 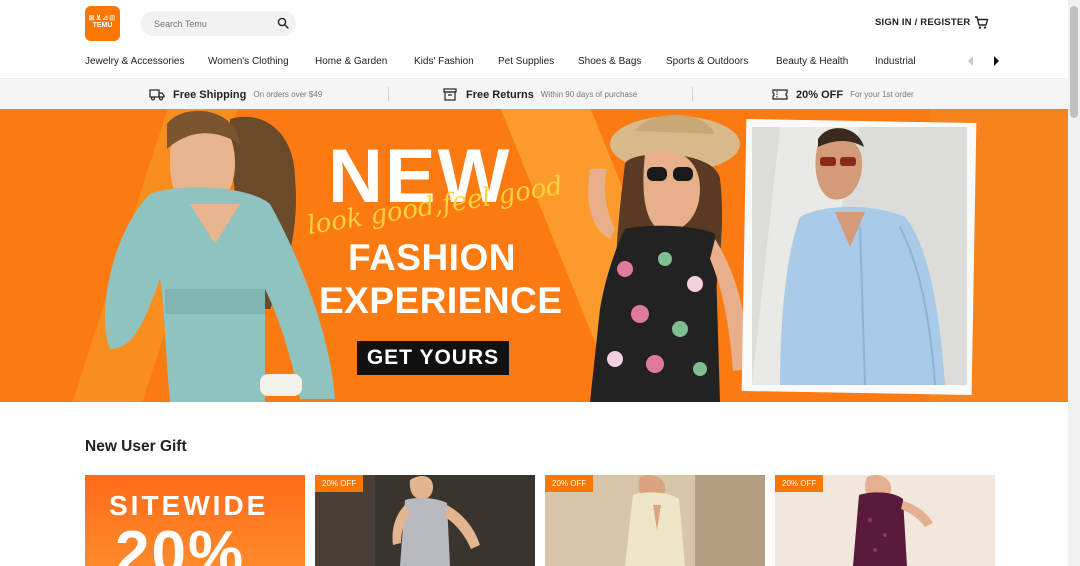 I want to click on model-blue-shirt-image, so click(x=859, y=256).